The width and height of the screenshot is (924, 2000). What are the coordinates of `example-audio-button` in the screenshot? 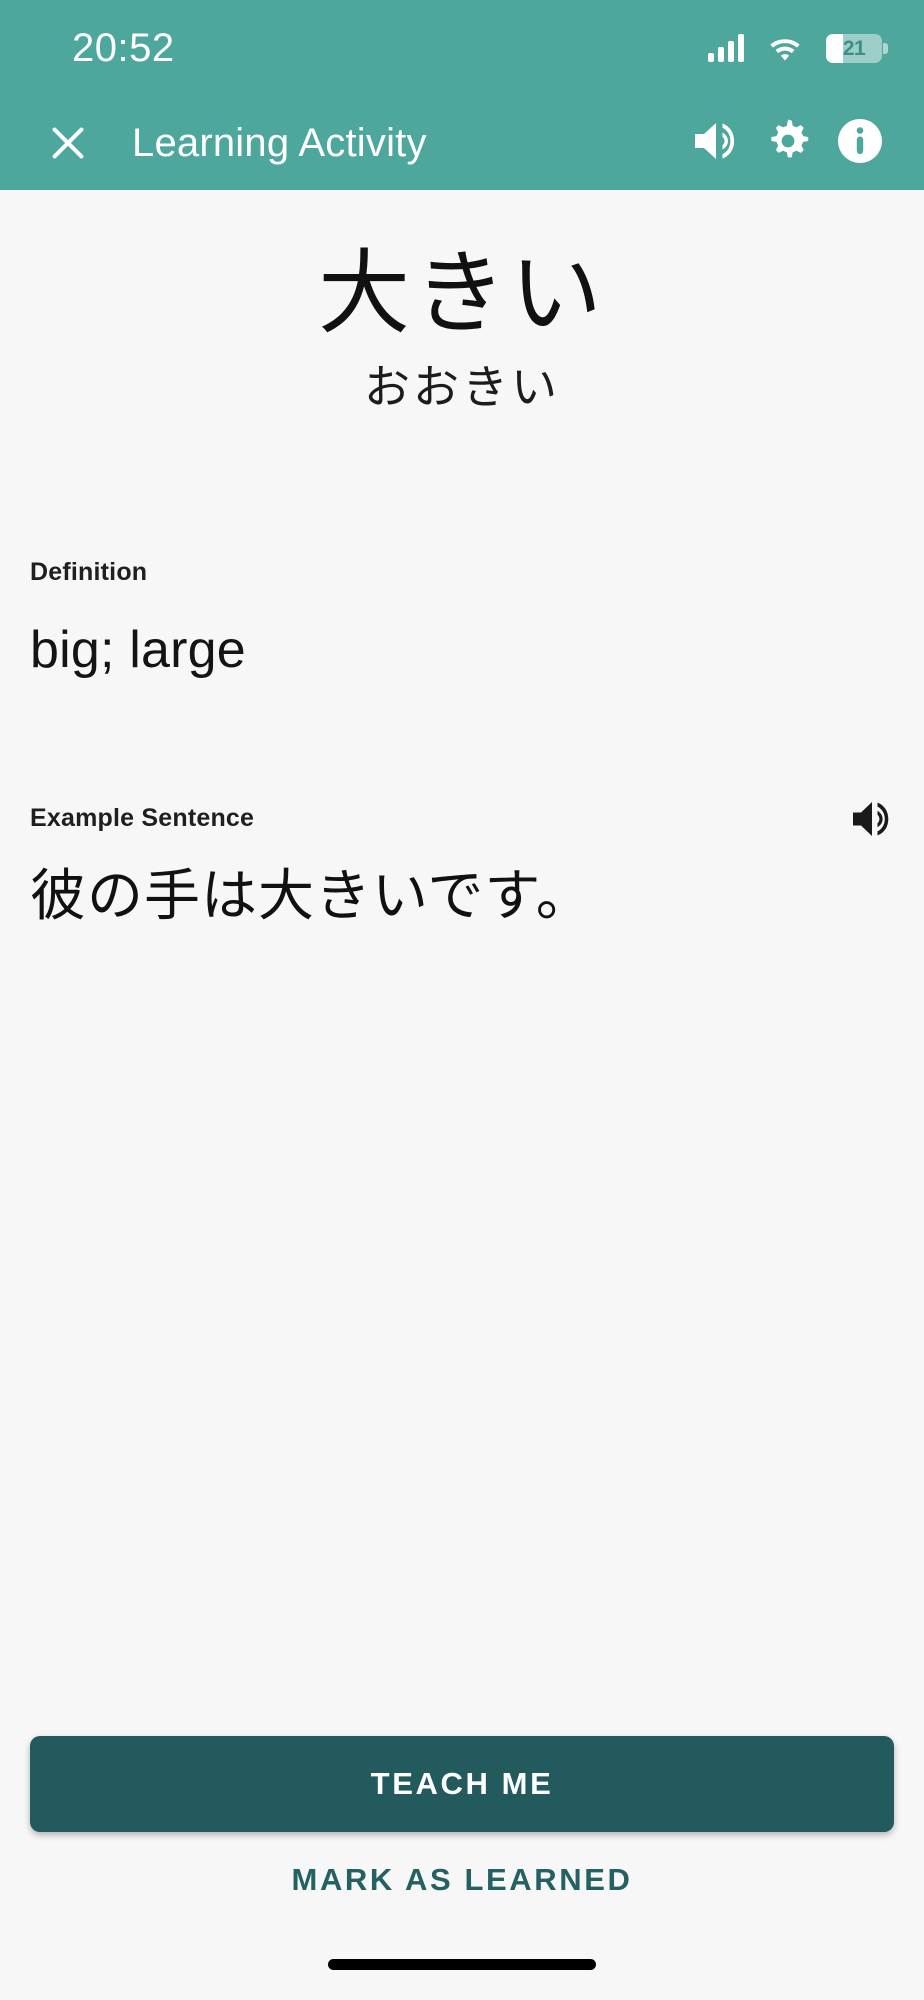 It's located at (872, 819).